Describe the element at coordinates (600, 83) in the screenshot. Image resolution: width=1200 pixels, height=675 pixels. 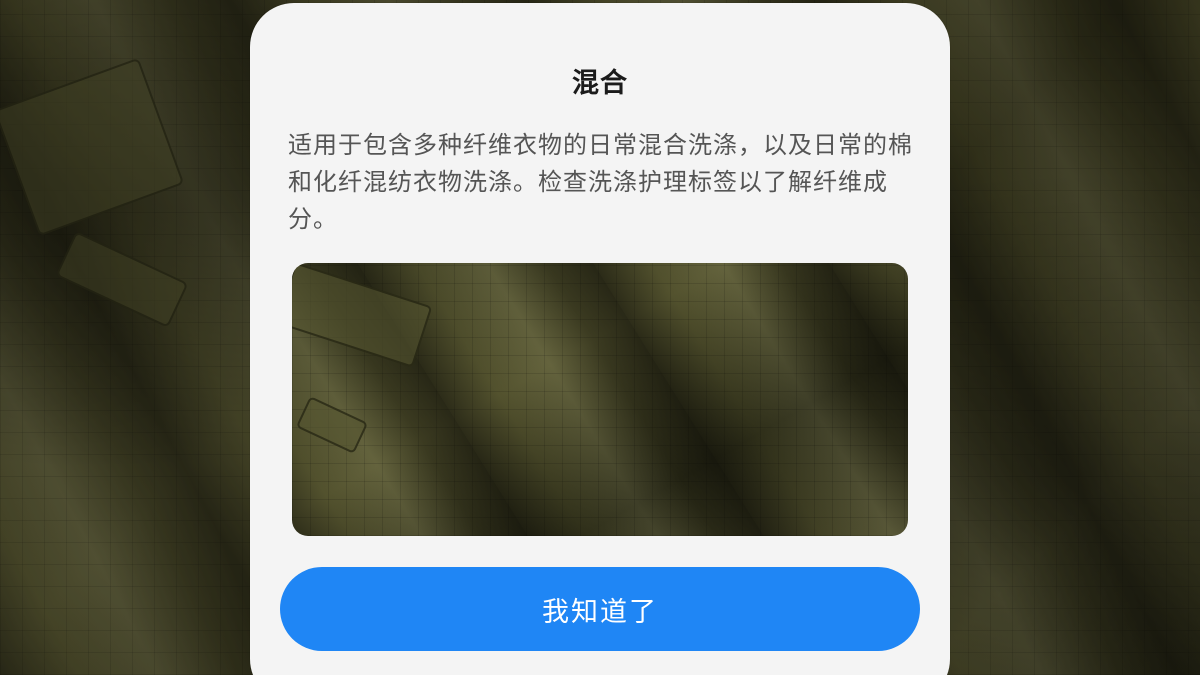
I see `dialog-title: 混合` at that location.